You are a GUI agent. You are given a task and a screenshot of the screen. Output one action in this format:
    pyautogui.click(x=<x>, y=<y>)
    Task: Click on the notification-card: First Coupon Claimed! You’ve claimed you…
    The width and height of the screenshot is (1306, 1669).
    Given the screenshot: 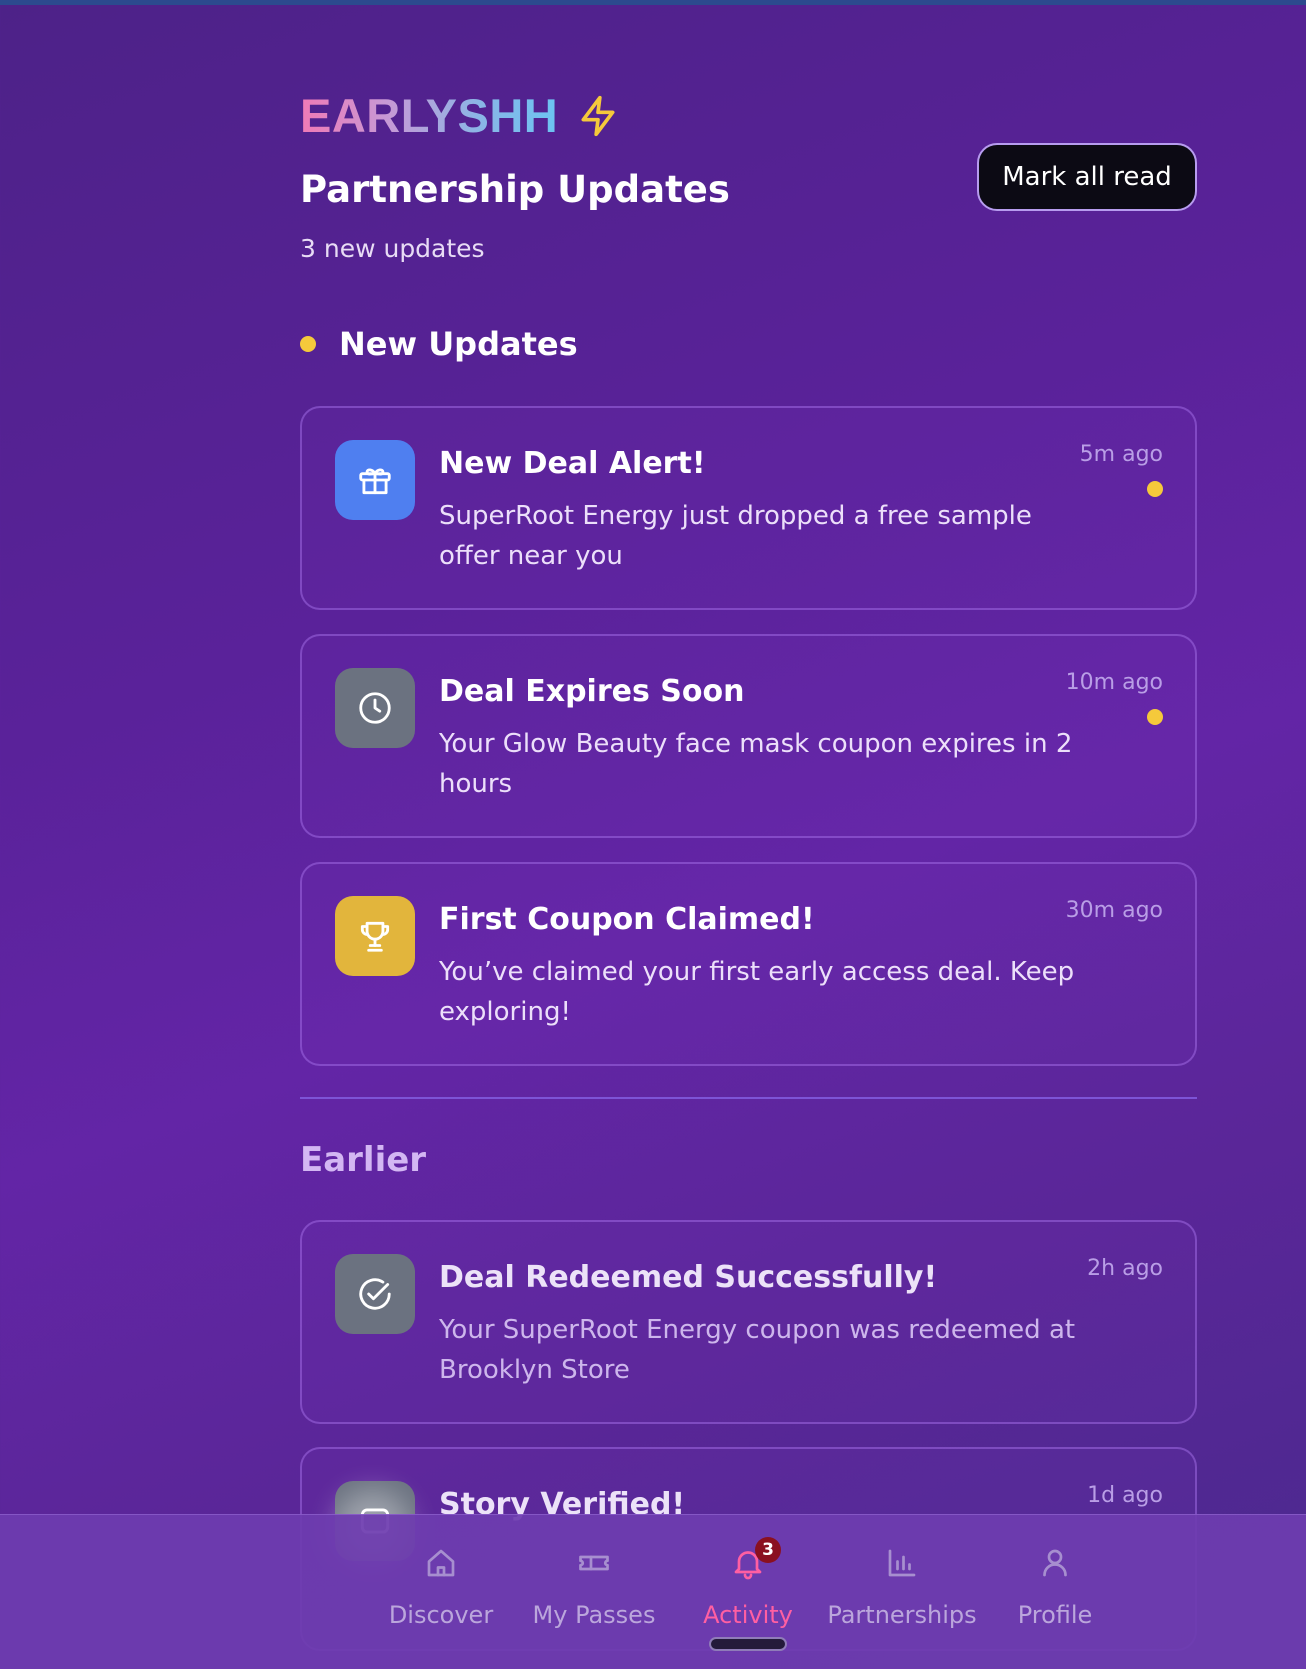 What is the action you would take?
    pyautogui.click(x=748, y=964)
    